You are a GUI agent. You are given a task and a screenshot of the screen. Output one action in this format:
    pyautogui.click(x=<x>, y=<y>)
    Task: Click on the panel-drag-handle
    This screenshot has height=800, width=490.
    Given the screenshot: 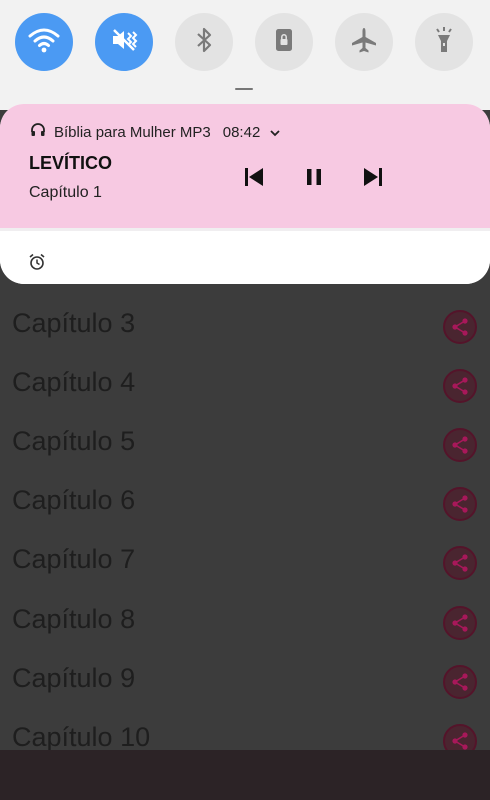 What is the action you would take?
    pyautogui.click(x=244, y=89)
    